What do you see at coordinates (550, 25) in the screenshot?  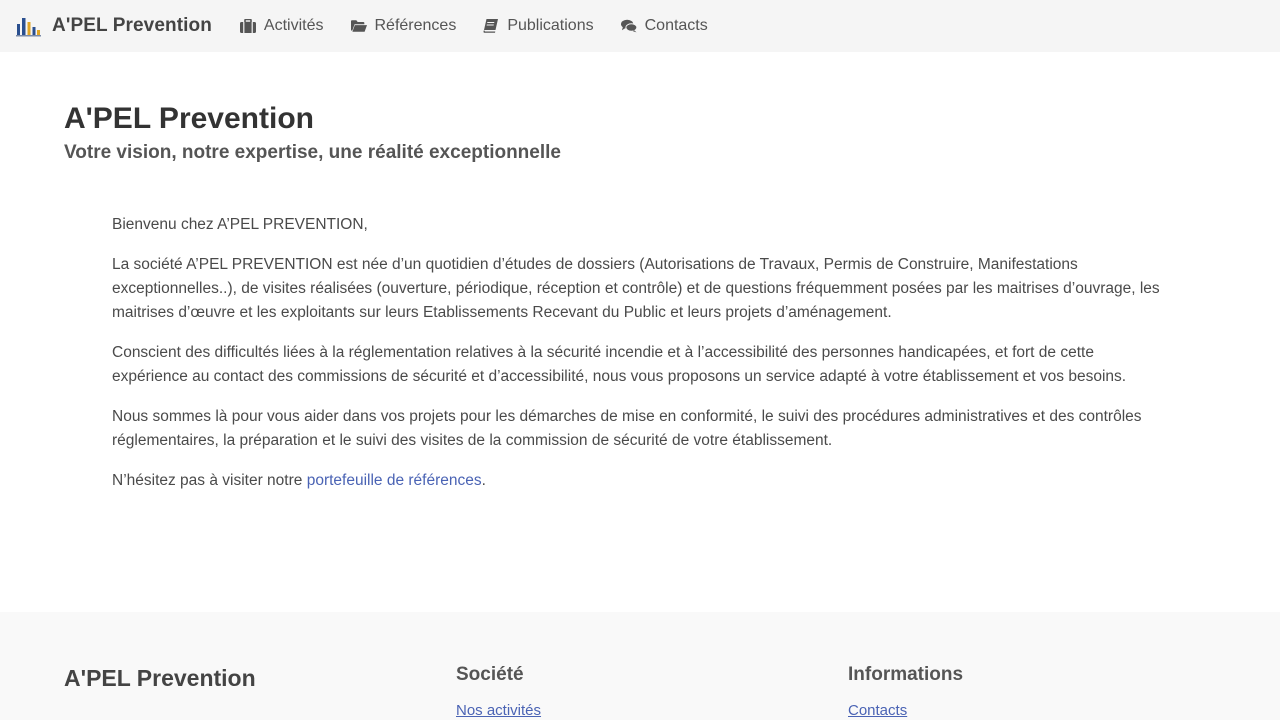 I see `nav-item-label: Publications` at bounding box center [550, 25].